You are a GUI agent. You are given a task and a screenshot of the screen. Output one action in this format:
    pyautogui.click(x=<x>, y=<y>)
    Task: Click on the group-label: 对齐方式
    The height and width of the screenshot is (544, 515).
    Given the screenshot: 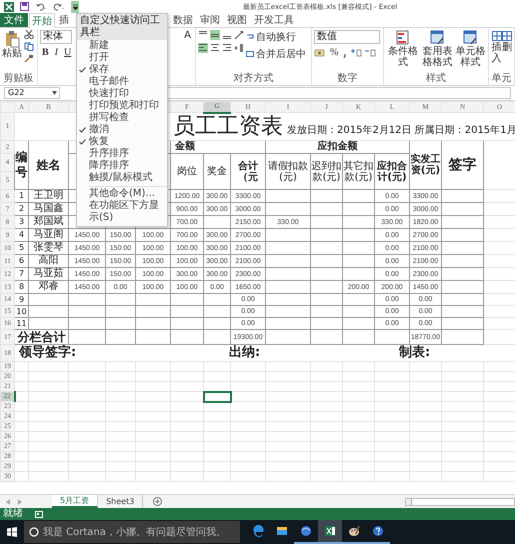 What is the action you would take?
    pyautogui.click(x=253, y=79)
    